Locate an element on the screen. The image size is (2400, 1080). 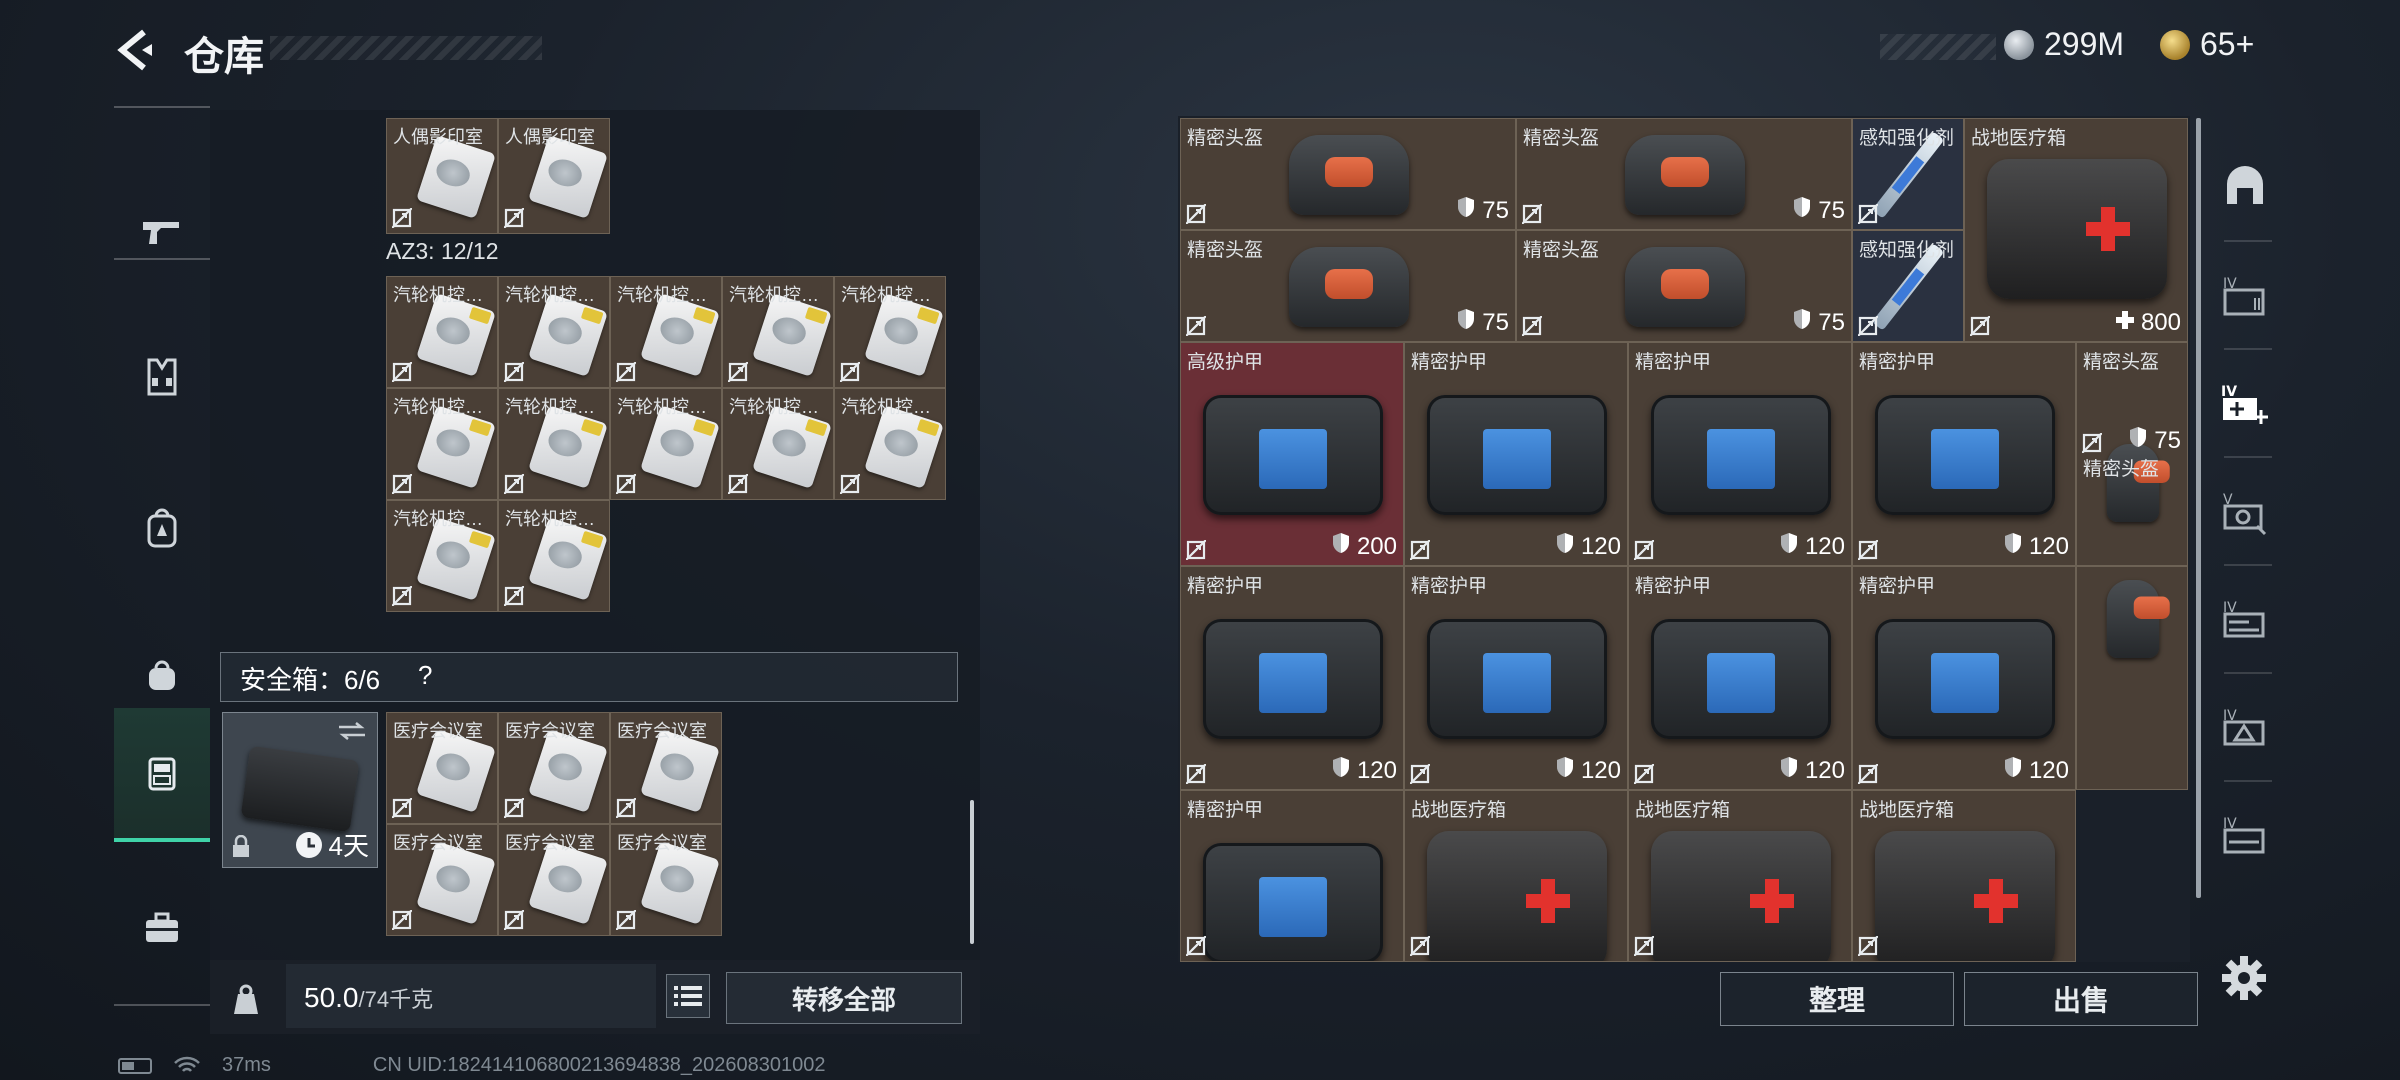
list-view-button is located at coordinates (688, 996).